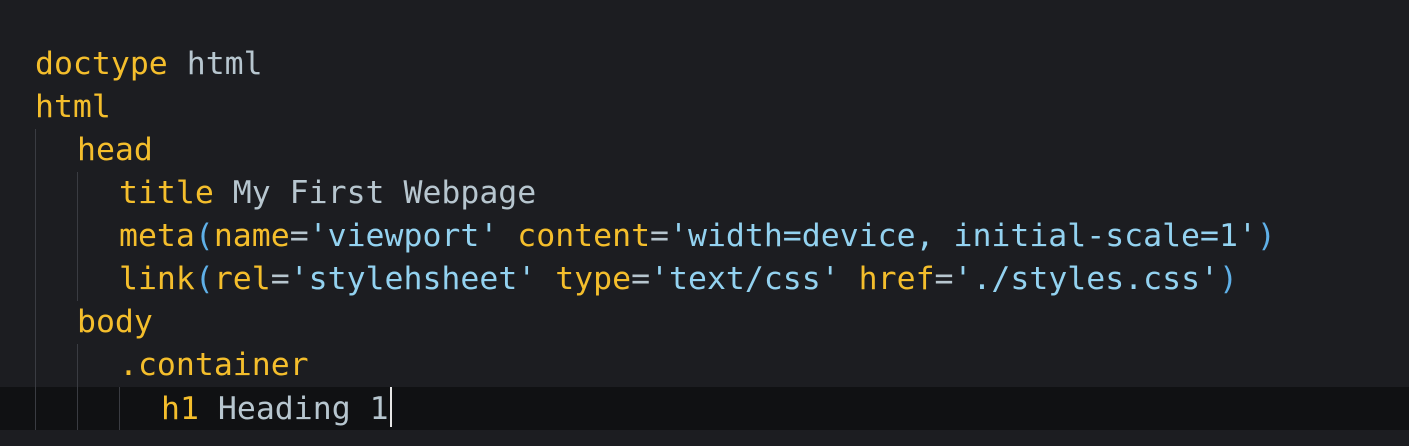 This screenshot has height=446, width=1409. Describe the element at coordinates (375, 193) in the screenshot. I see `token-text: My First Webpage` at that location.